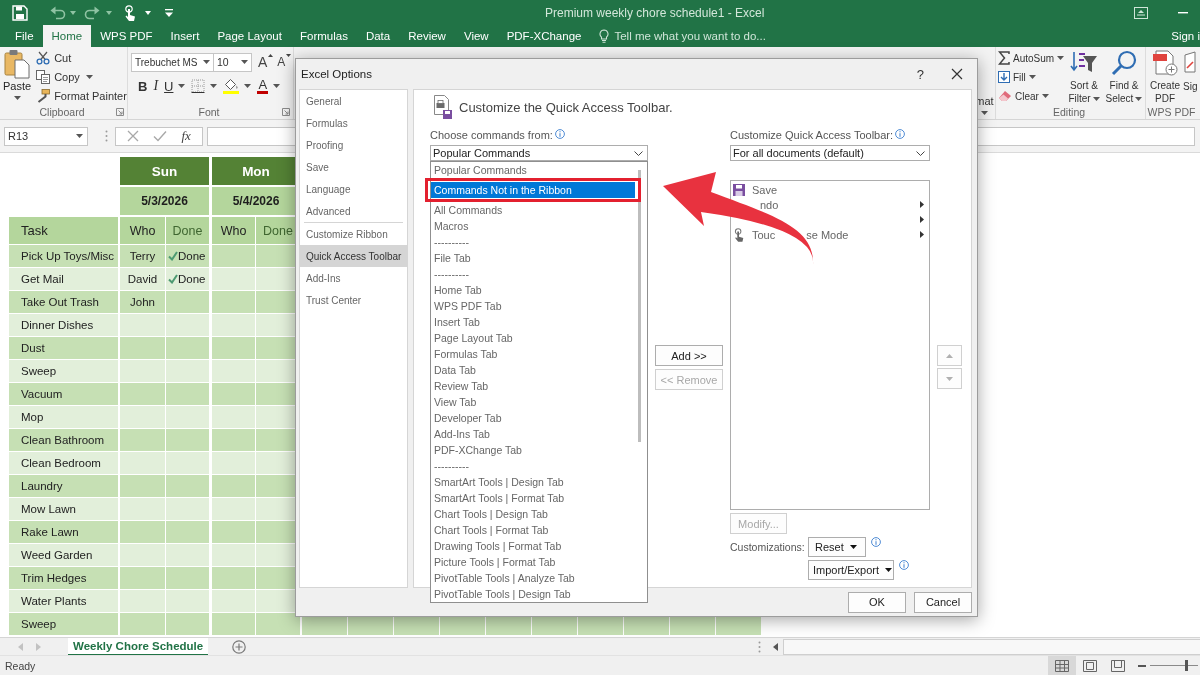 This screenshot has height=675, width=1200. I want to click on import-export-button: Import/Export, so click(851, 570).